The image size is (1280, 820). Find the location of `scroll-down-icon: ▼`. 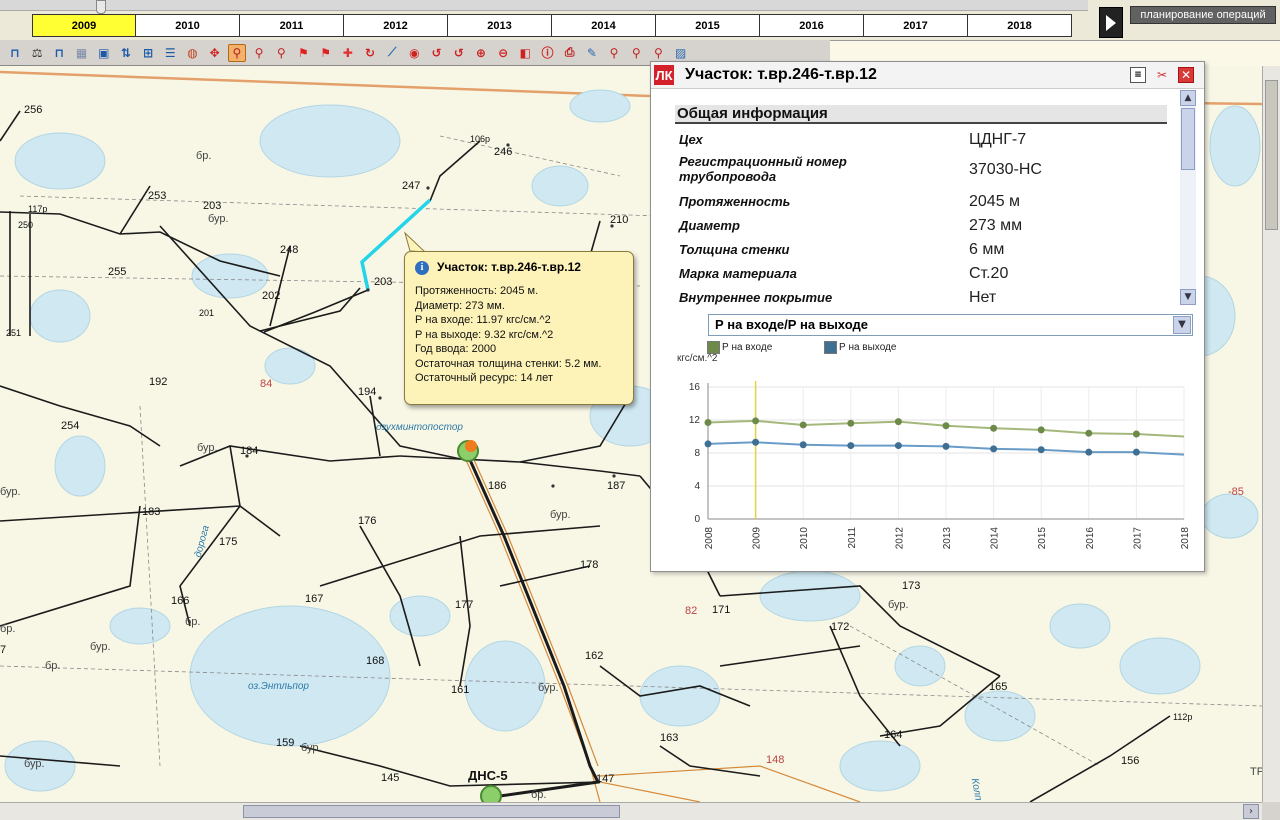

scroll-down-icon: ▼ is located at coordinates (1188, 297).